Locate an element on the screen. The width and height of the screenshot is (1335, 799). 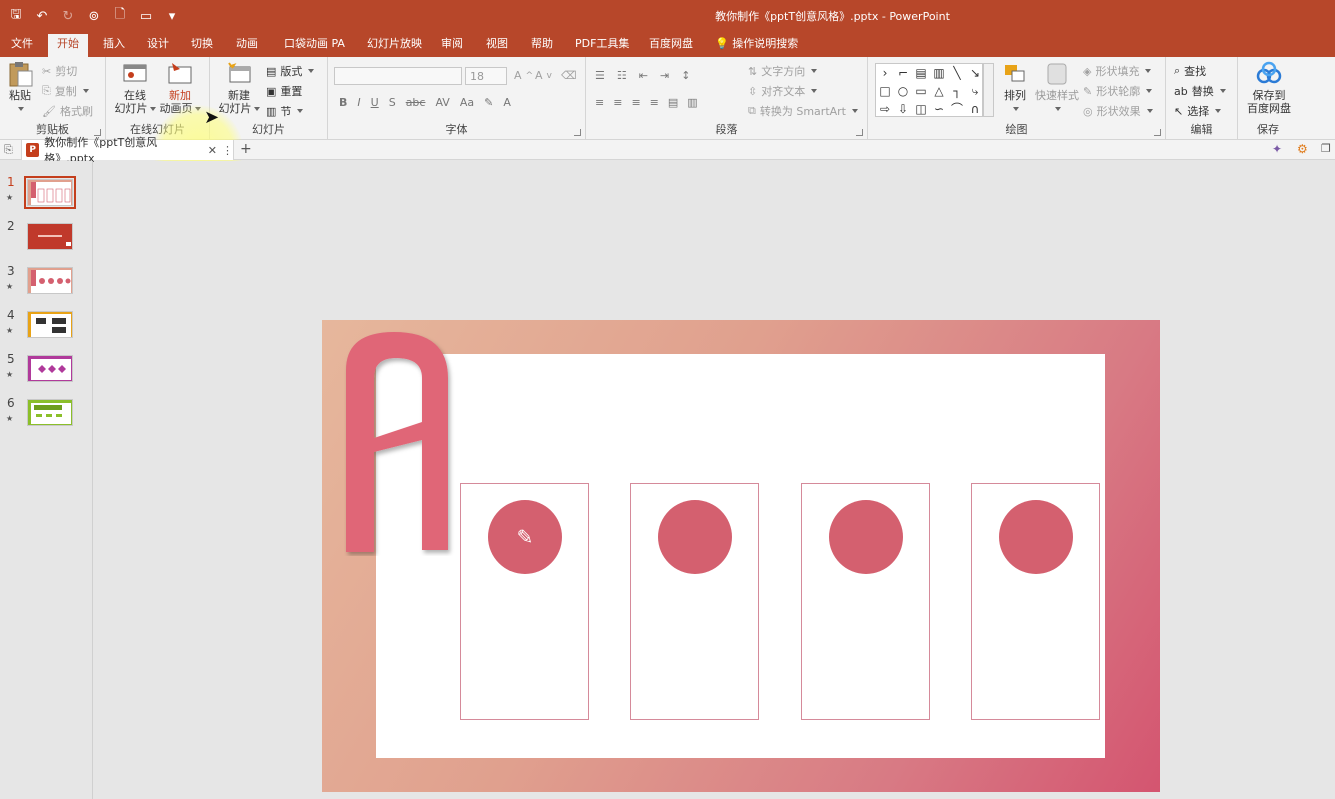
numbering-icon: ☷ is located at coordinates (622, 75).